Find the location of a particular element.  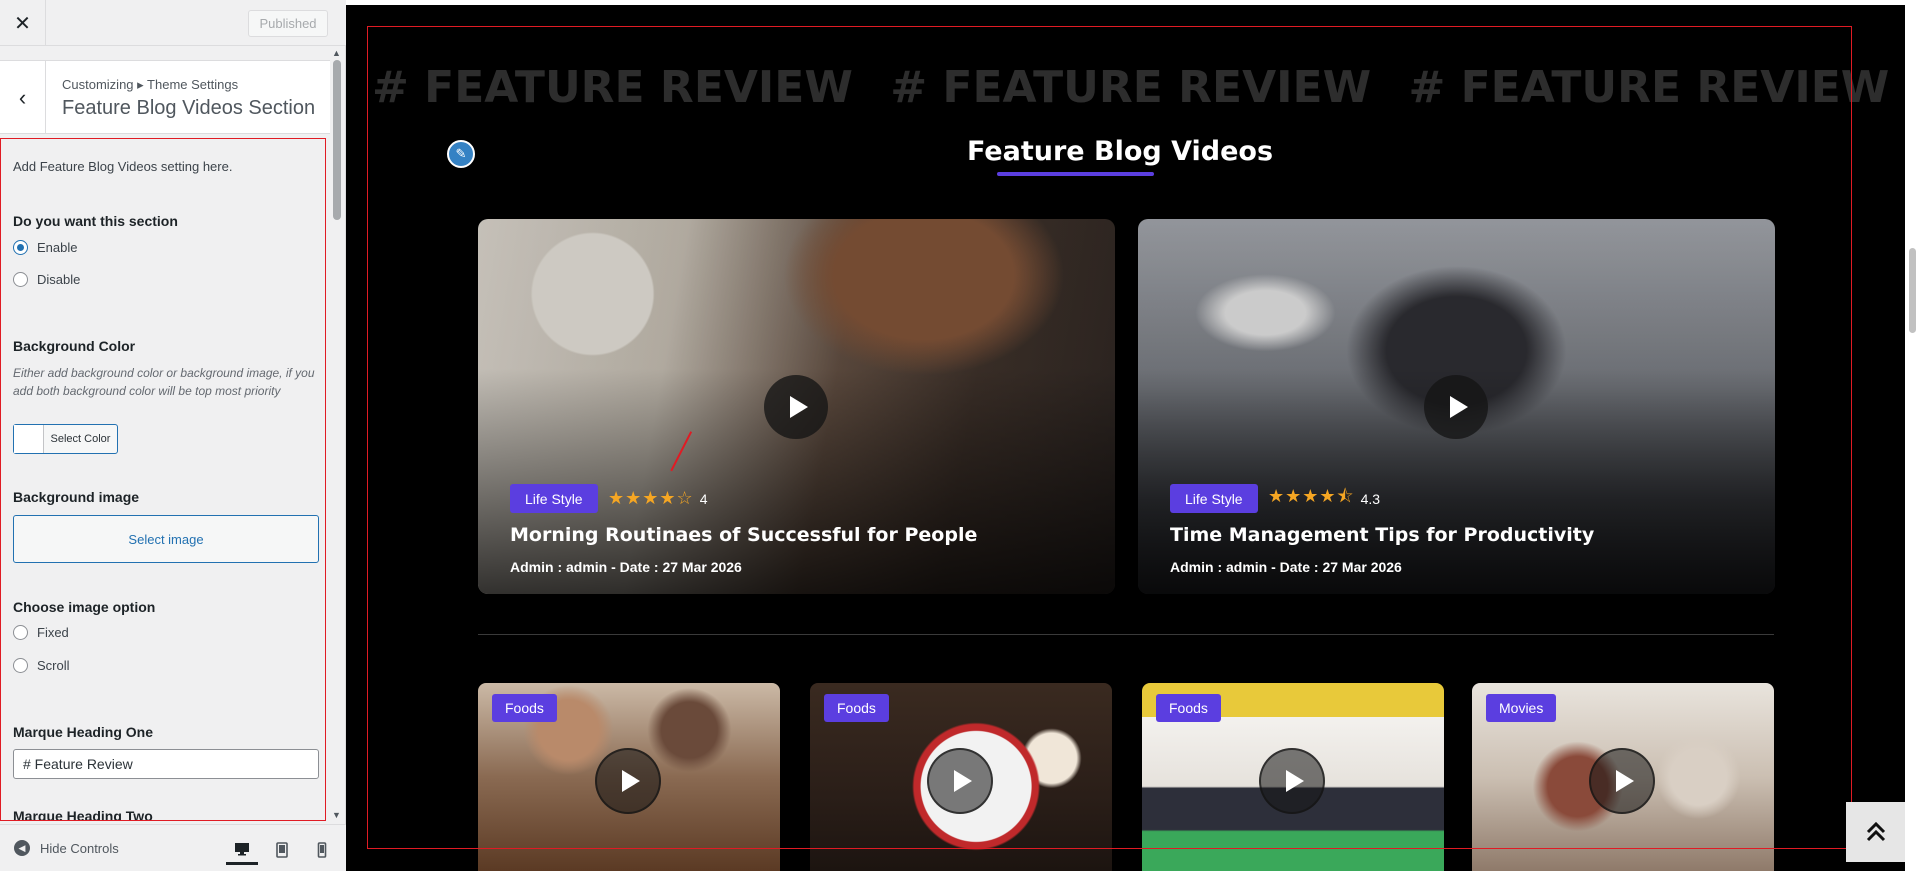

radio-disable-dot is located at coordinates (20, 279).